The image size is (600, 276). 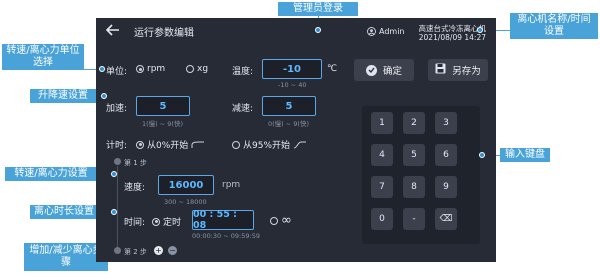 What do you see at coordinates (51, 174) in the screenshot?
I see `callout-speed-force: 转速/离心力设置` at bounding box center [51, 174].